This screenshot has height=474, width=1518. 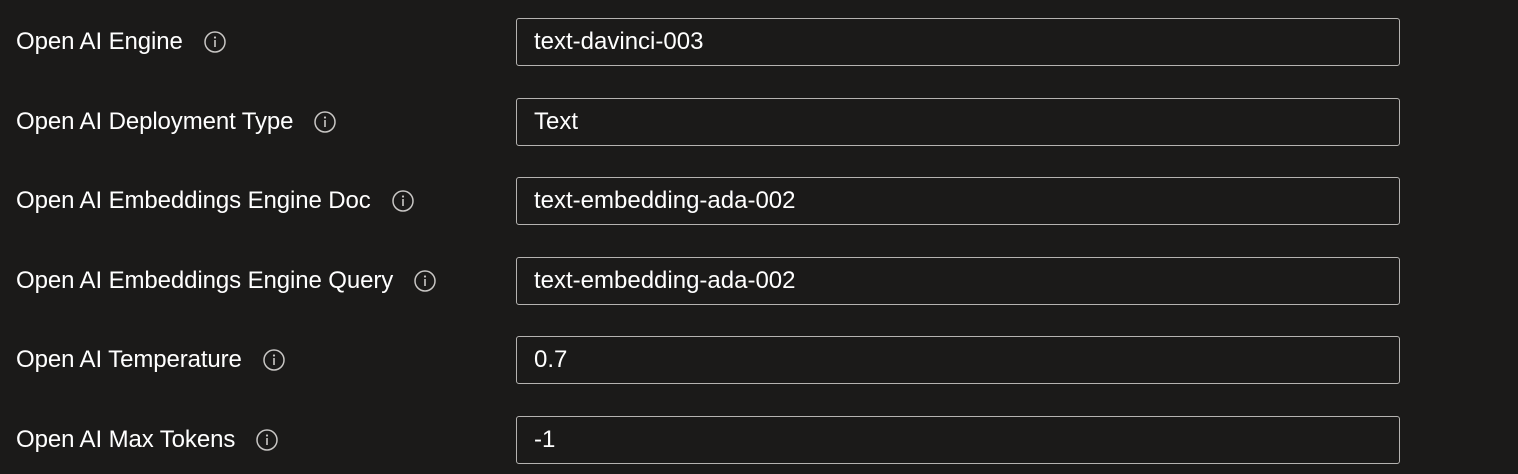 I want to click on openai-embeddings-engine-query-input, so click(x=958, y=281).